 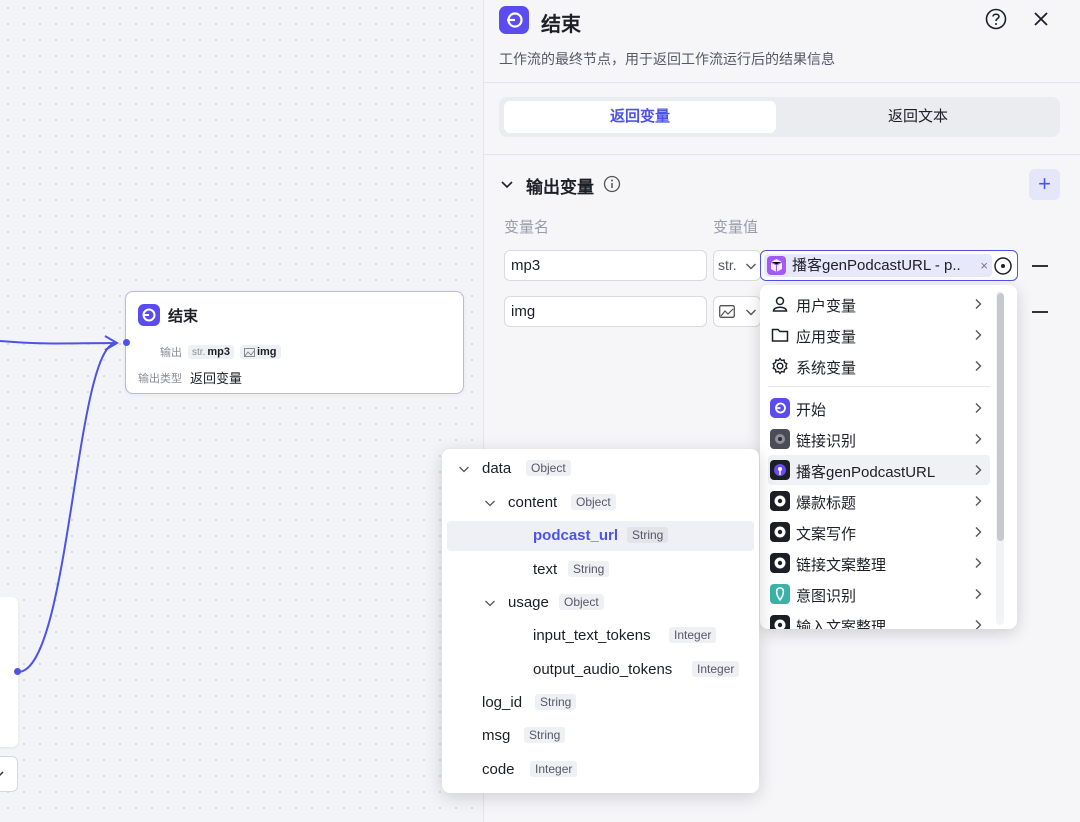 What do you see at coordinates (149, 315) in the screenshot?
I see `end-node-icon` at bounding box center [149, 315].